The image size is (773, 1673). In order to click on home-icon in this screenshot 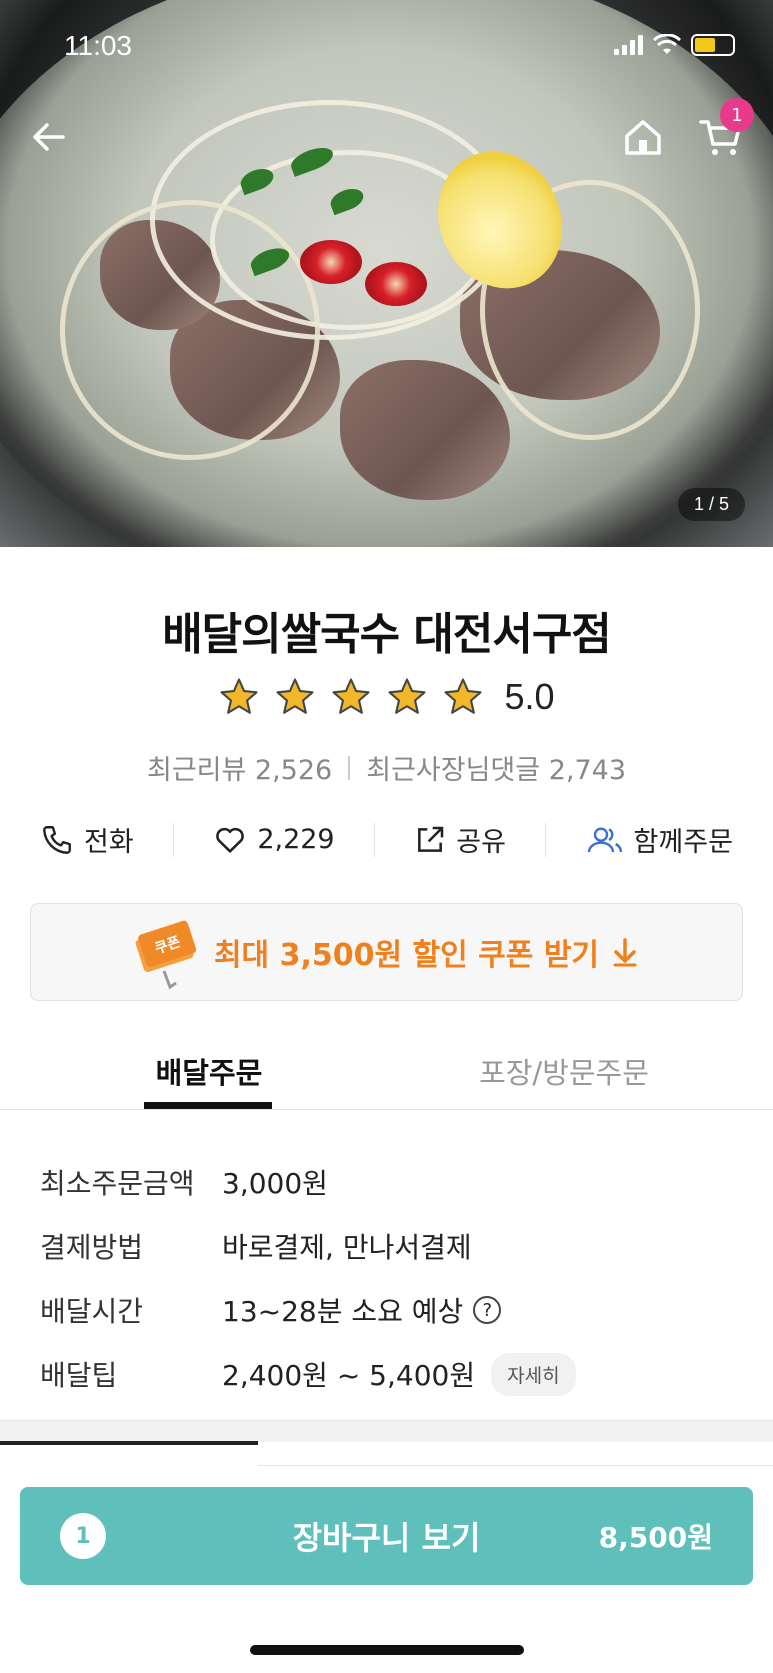, I will do `click(643, 137)`.